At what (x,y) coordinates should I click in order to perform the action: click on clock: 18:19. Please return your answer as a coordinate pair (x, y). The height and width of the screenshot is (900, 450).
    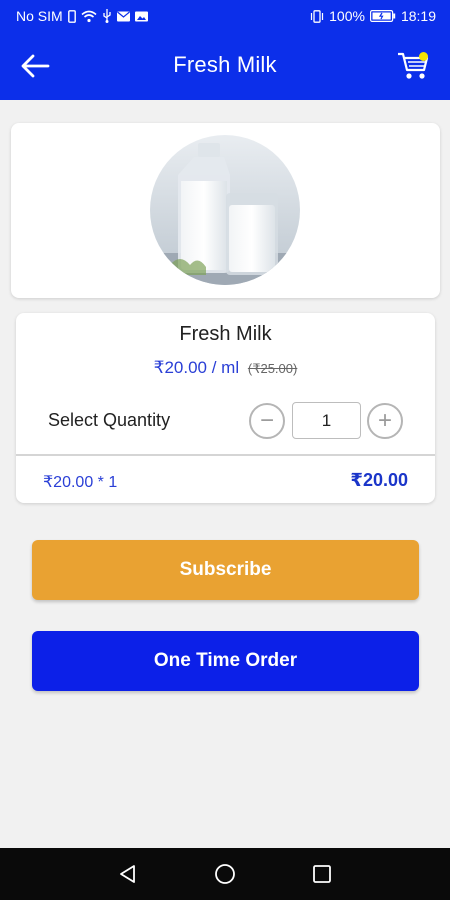
    Looking at the image, I should click on (418, 16).